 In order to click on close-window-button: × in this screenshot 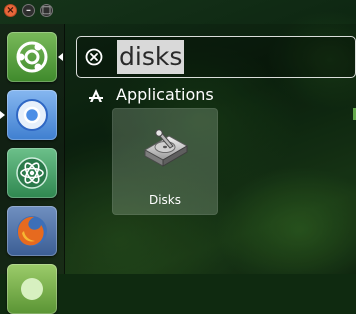, I will do `click(10, 10)`.